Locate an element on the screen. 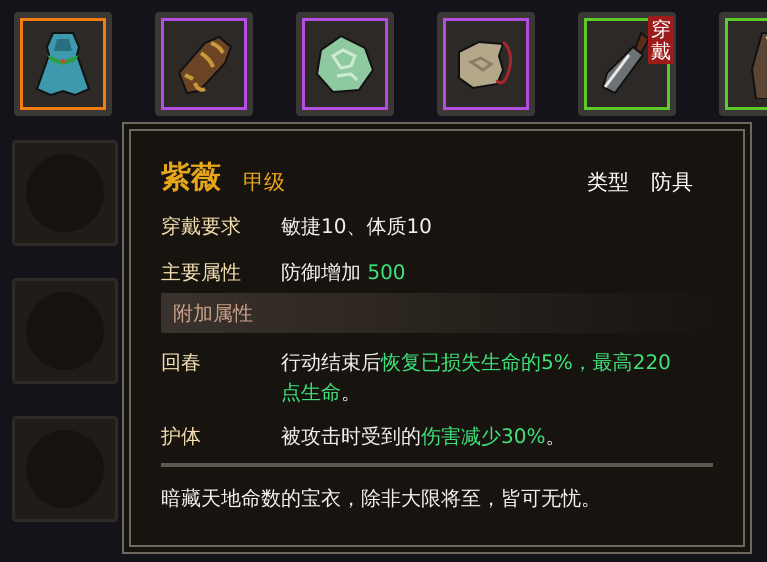 Image resolution: width=767 pixels, height=562 pixels. attribute-label: 主要属性 is located at coordinates (201, 272).